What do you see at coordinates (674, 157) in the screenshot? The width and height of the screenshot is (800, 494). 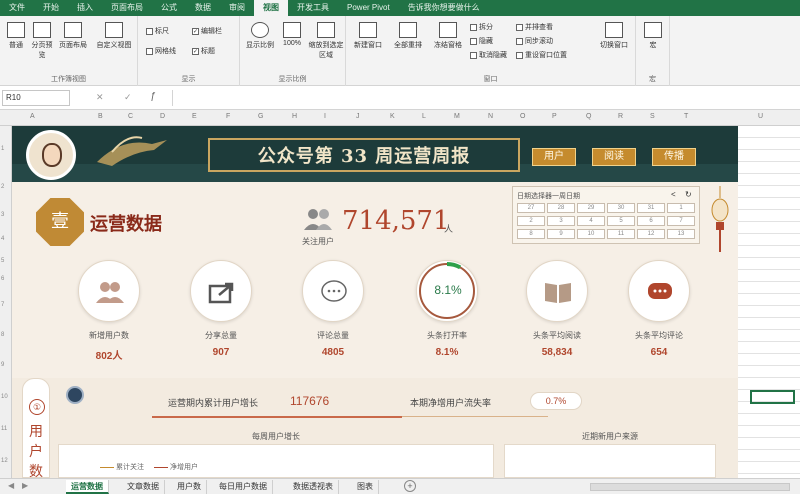 I see `spread-button: 传播` at bounding box center [674, 157].